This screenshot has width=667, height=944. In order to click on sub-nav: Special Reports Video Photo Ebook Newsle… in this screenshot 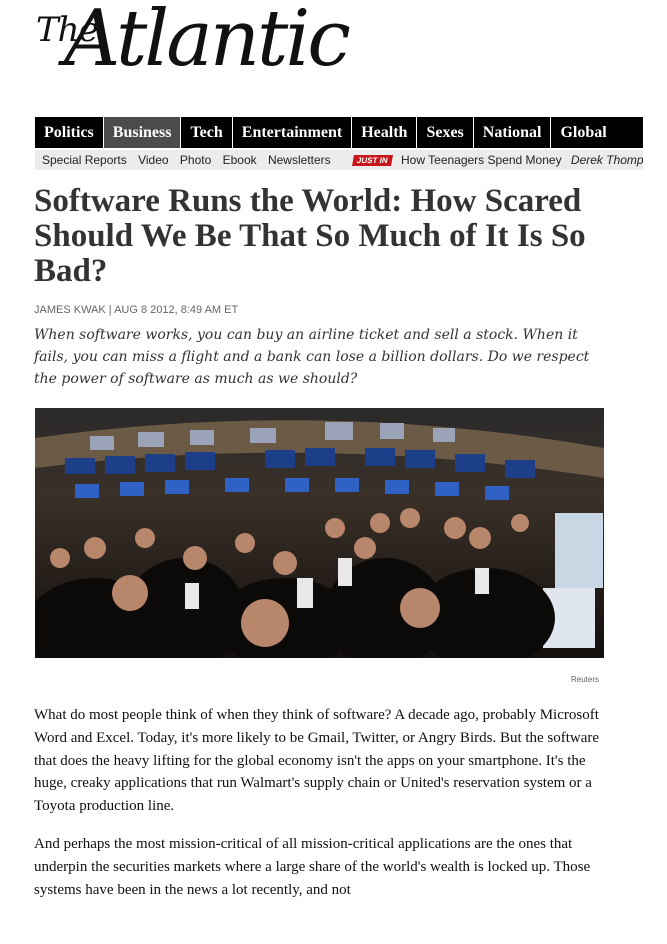, I will do `click(339, 160)`.